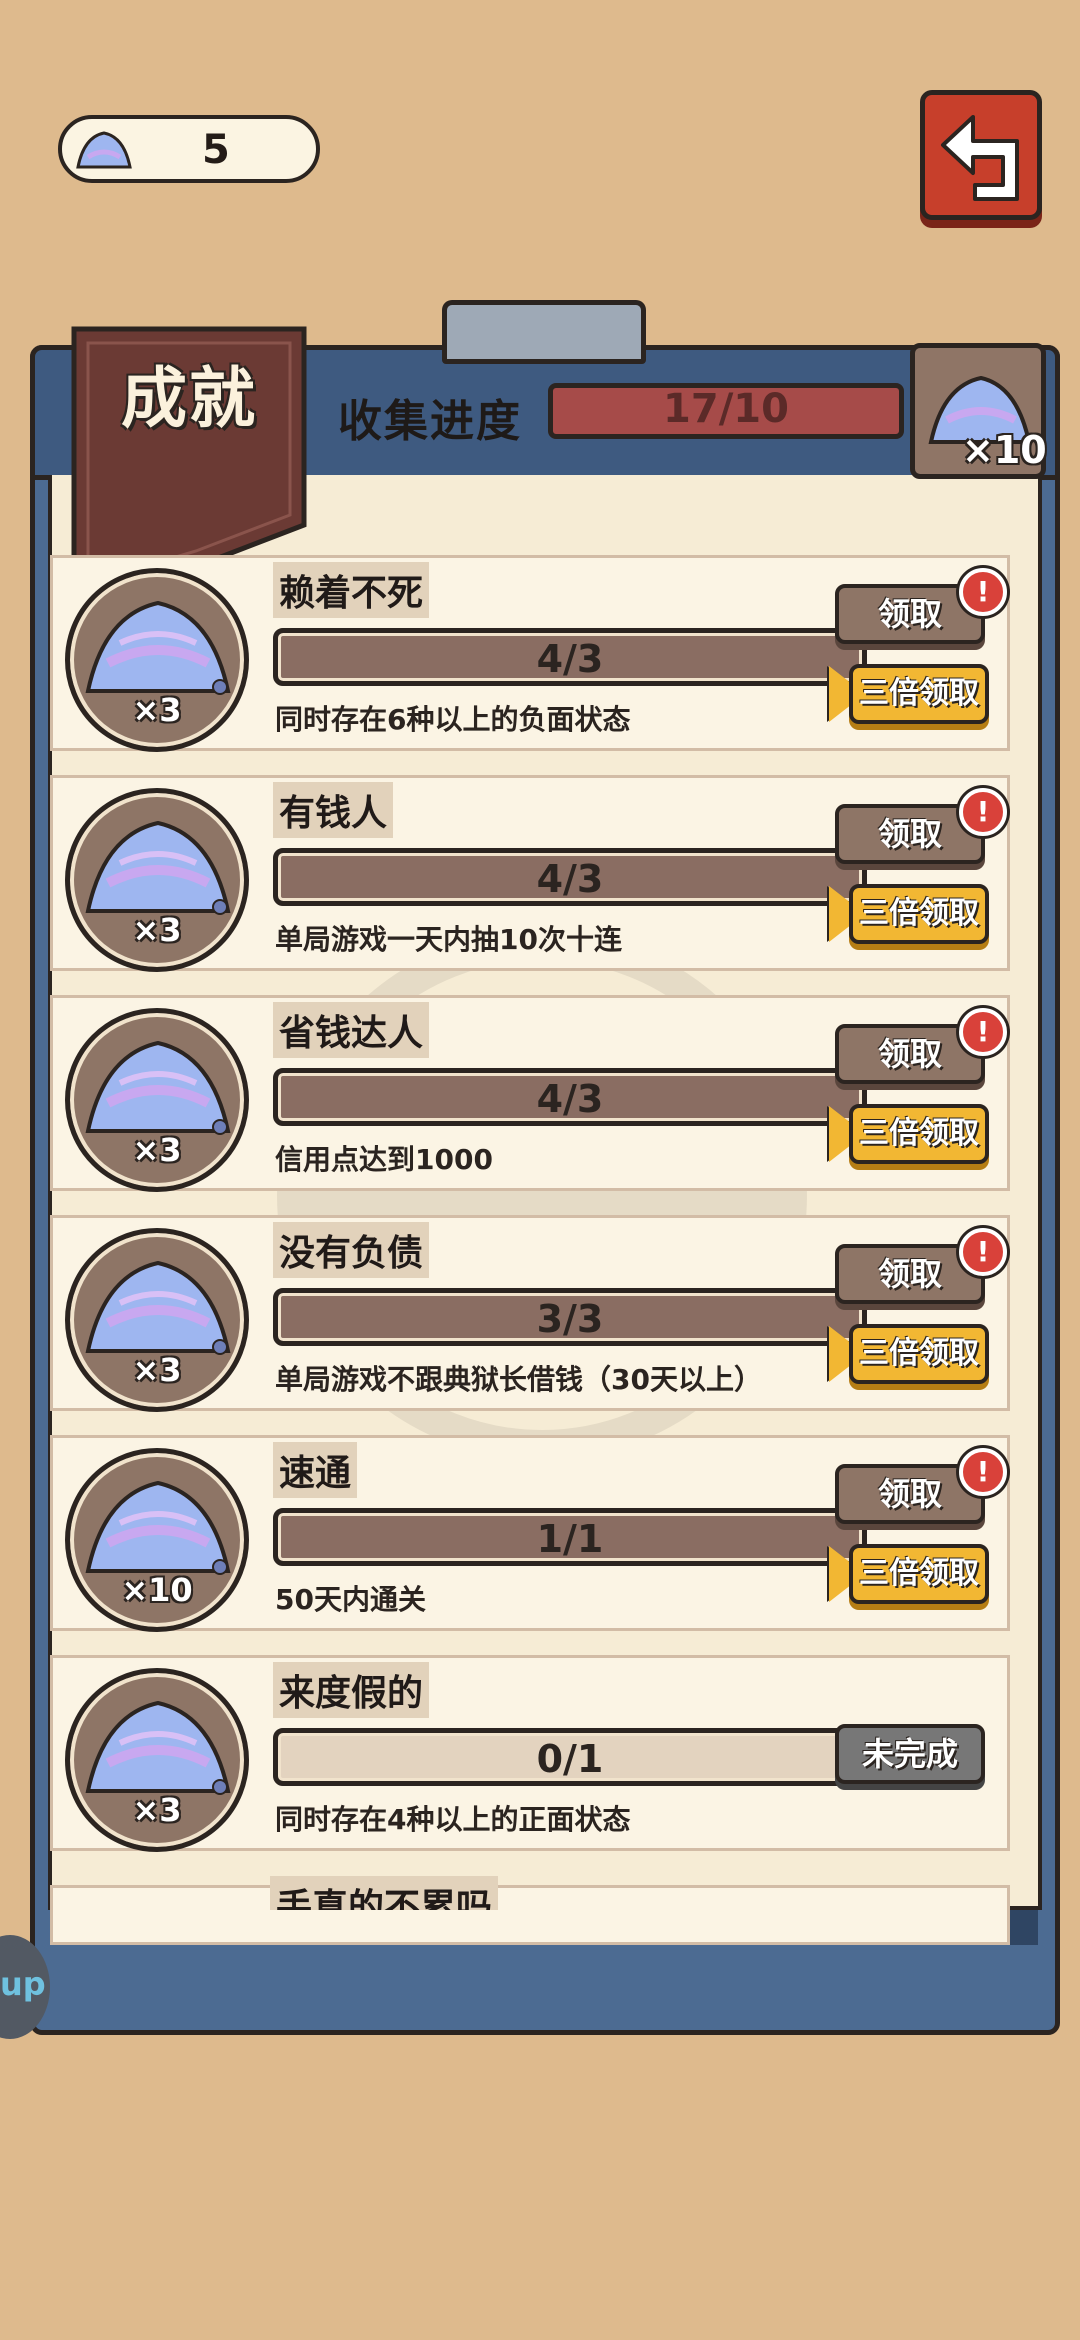  What do you see at coordinates (910, 1754) in the screenshot?
I see `incomplete-button: 未完成` at bounding box center [910, 1754].